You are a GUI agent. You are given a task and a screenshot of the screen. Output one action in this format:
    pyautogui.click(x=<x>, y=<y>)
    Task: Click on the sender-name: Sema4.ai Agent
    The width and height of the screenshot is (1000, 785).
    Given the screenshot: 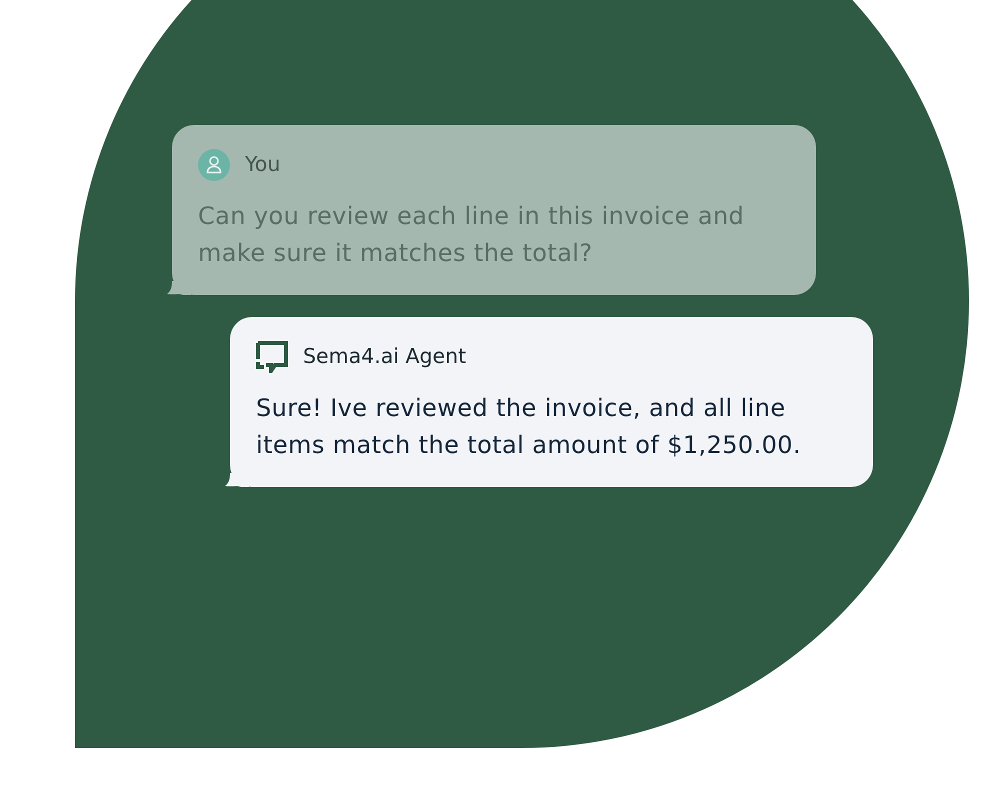 What is the action you would take?
    pyautogui.click(x=384, y=357)
    